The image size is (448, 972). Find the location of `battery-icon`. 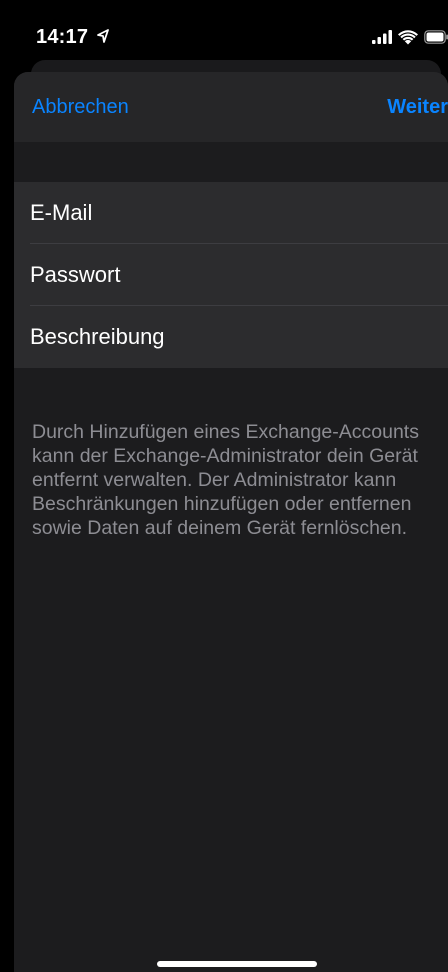

battery-icon is located at coordinates (436, 37).